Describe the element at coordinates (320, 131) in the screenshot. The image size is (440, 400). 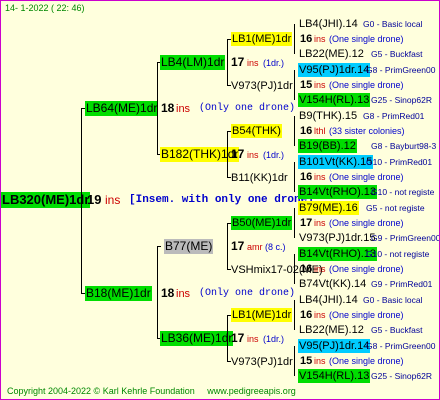
I see `gen4-ins: lthl` at that location.